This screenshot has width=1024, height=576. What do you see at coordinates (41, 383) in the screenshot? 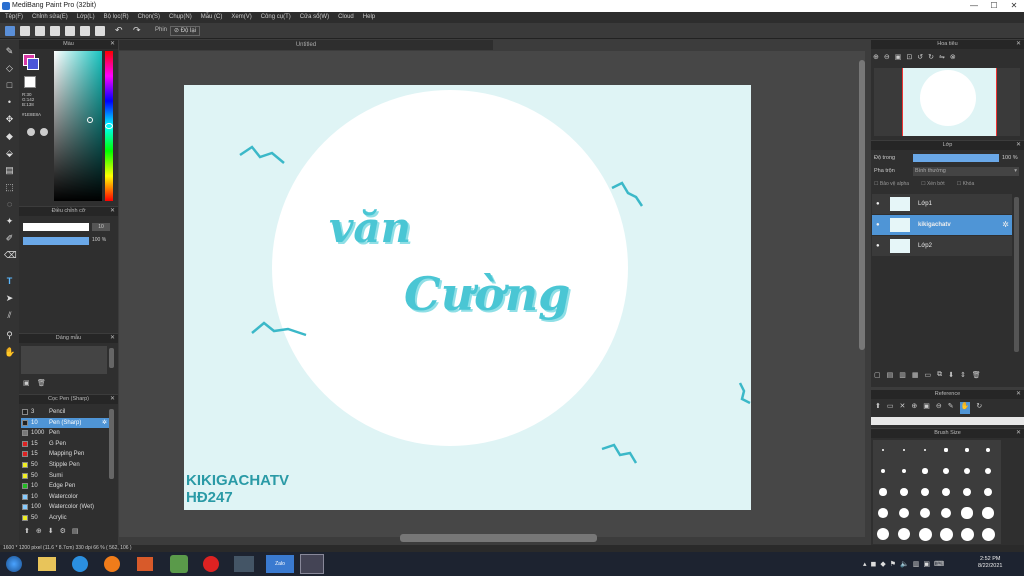
I see `delete-brush-icon: 🗑` at bounding box center [41, 383].